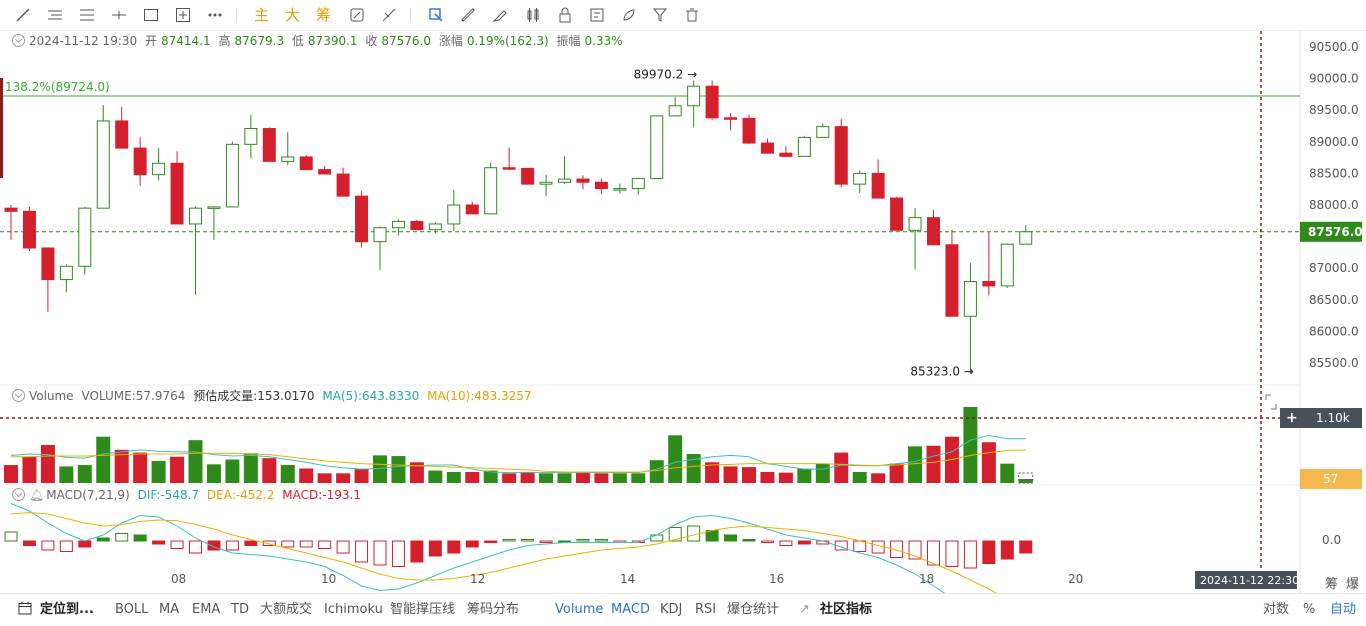 The image size is (1366, 626). I want to click on amplitude-value: 0.33%, so click(603, 41).